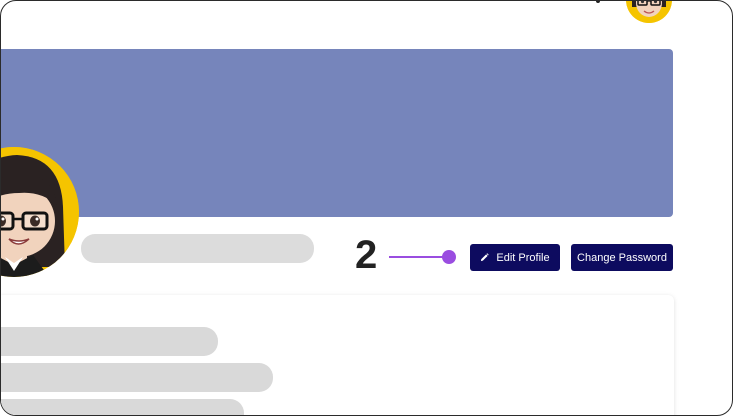 This screenshot has height=416, width=733. I want to click on edit-profile-button: Edit Profile, so click(515, 257).